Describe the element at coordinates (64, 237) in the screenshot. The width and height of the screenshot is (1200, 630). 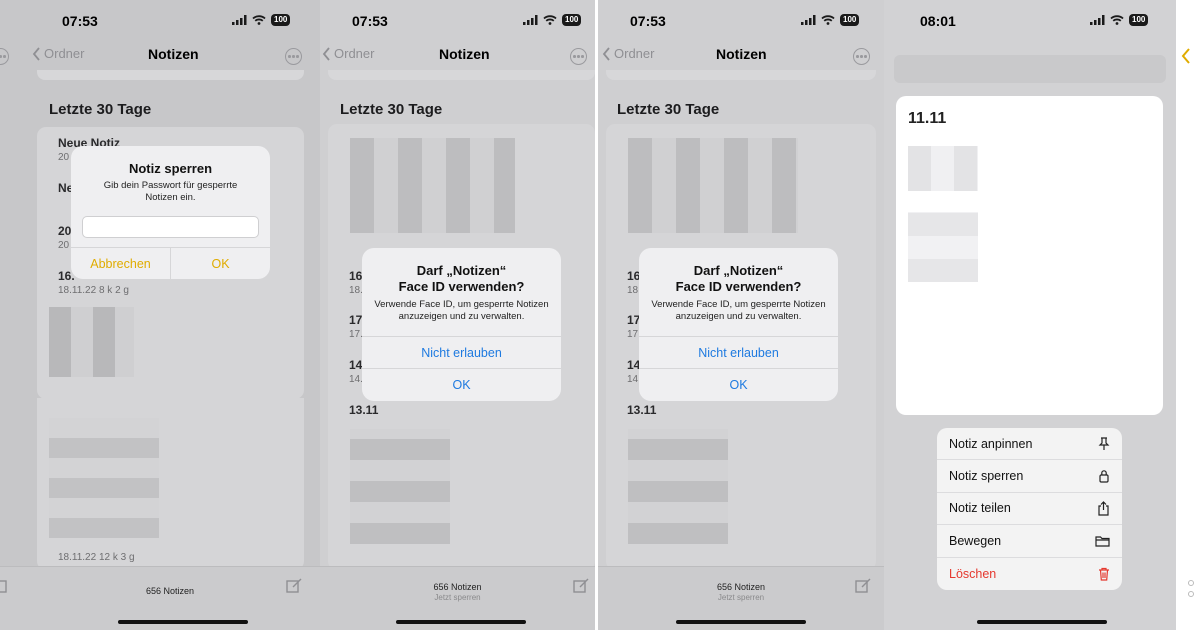
I see `list-item: 20 20` at that location.